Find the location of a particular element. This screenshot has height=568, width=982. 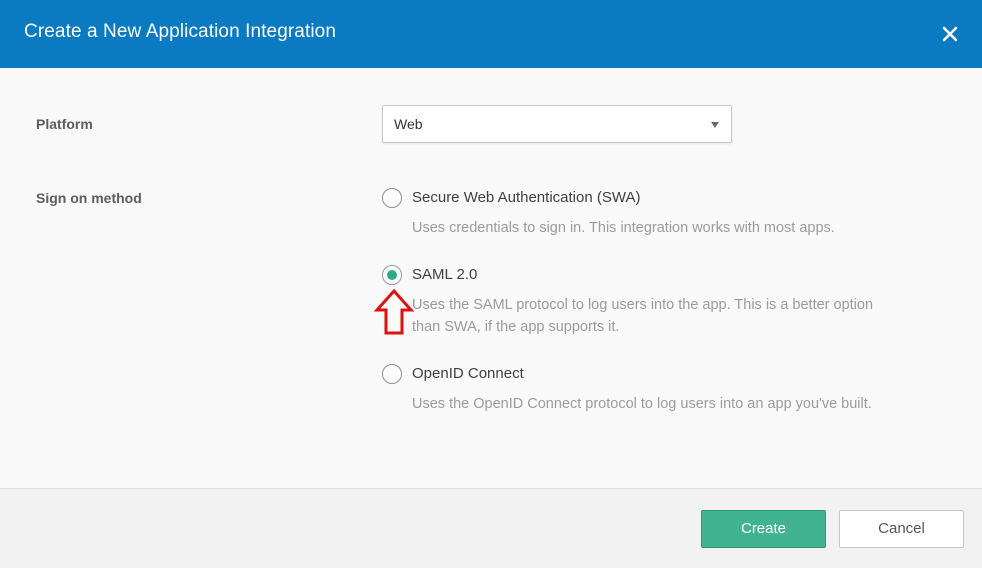

sign-on-method-label: Sign on method is located at coordinates (89, 198).